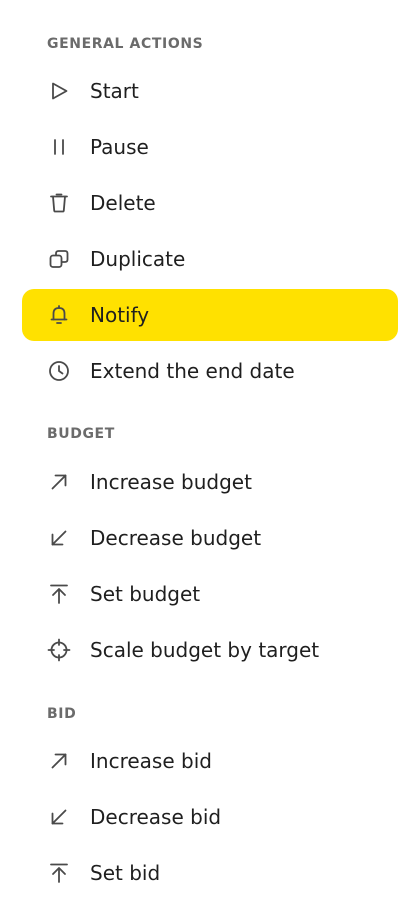 The height and width of the screenshot is (905, 420). Describe the element at coordinates (210, 594) in the screenshot. I see `menu-item-set-budget: Set budget` at that location.